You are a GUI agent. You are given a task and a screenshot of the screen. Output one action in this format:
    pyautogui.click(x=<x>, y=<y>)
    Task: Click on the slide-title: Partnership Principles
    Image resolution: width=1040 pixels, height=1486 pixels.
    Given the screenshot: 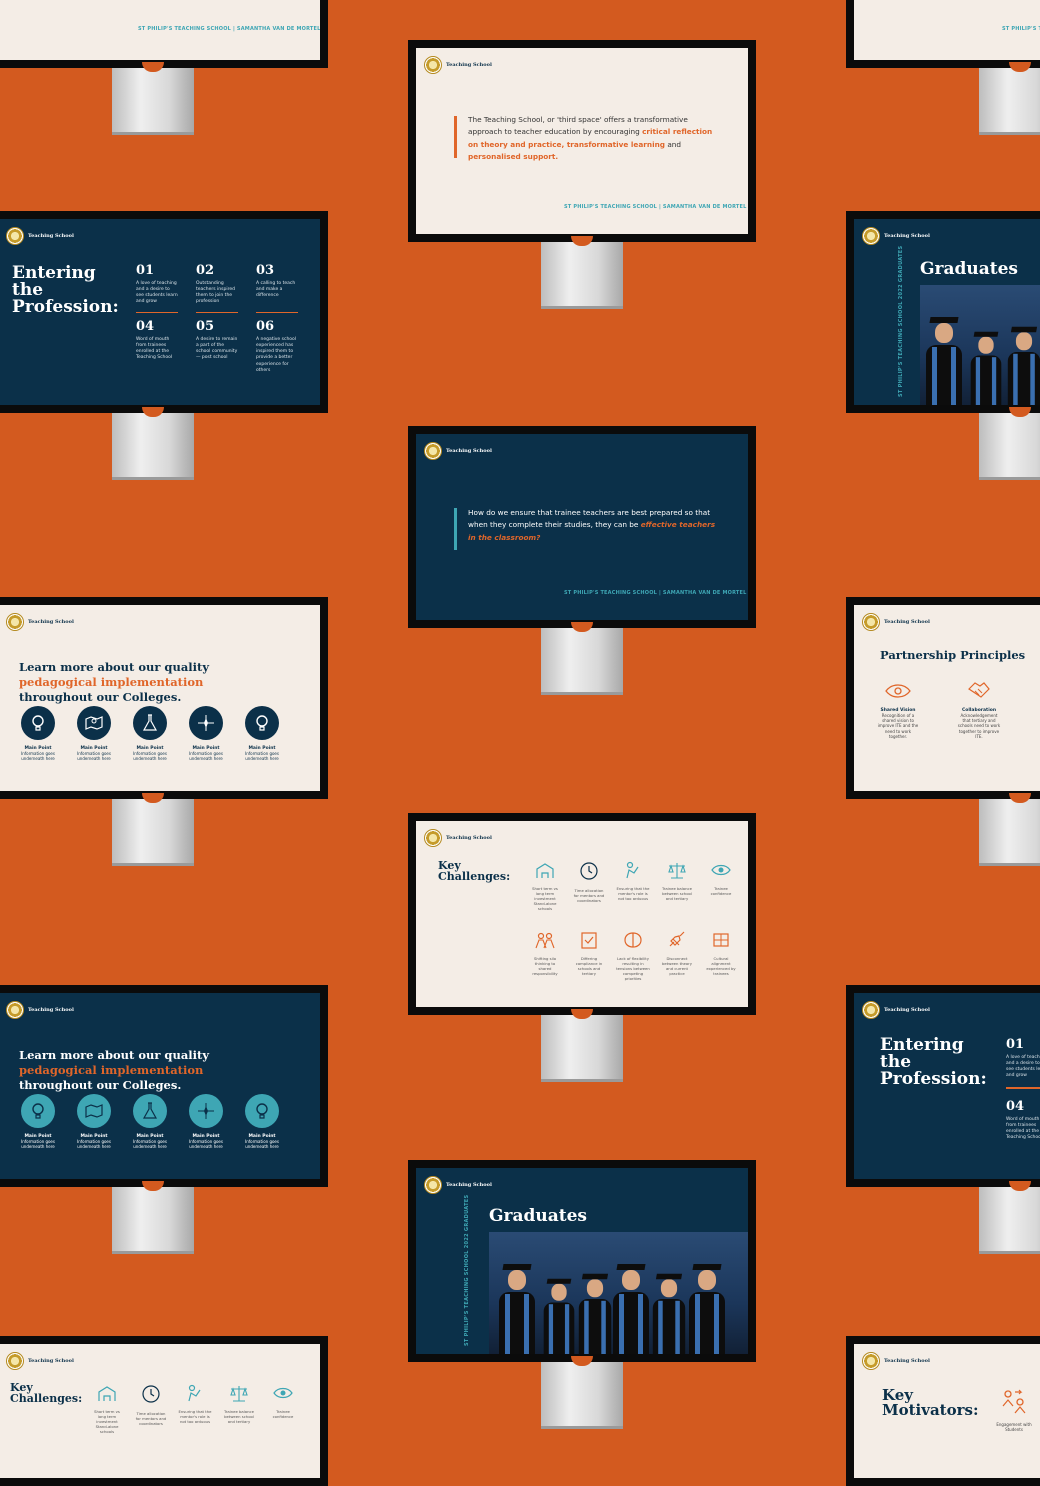 What is the action you would take?
    pyautogui.click(x=953, y=655)
    